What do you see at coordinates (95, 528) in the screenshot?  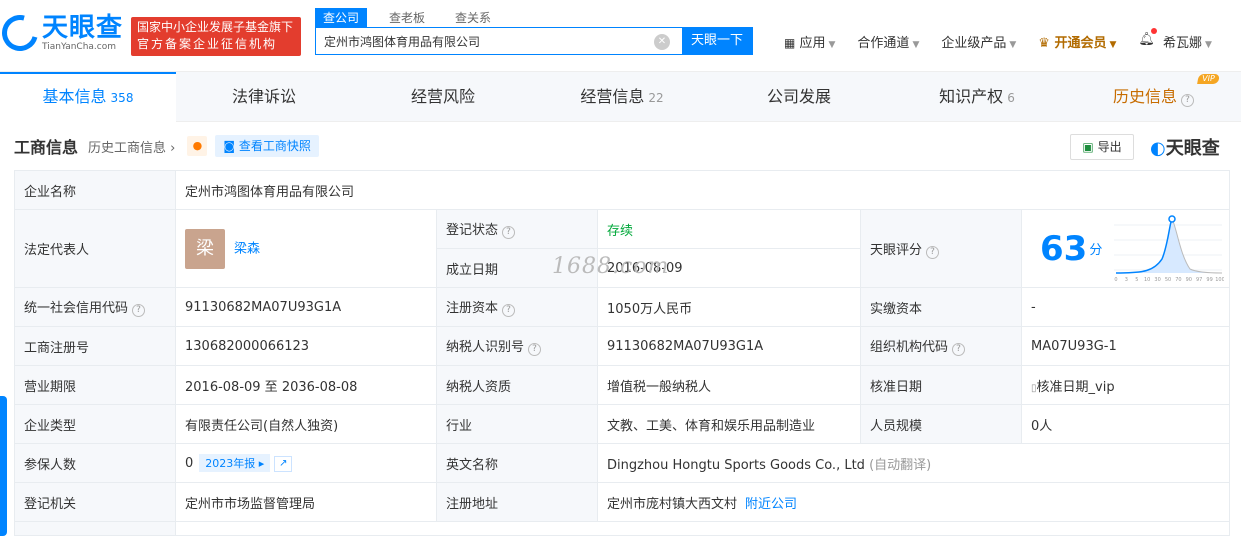 I see `table-row-partial` at bounding box center [95, 528].